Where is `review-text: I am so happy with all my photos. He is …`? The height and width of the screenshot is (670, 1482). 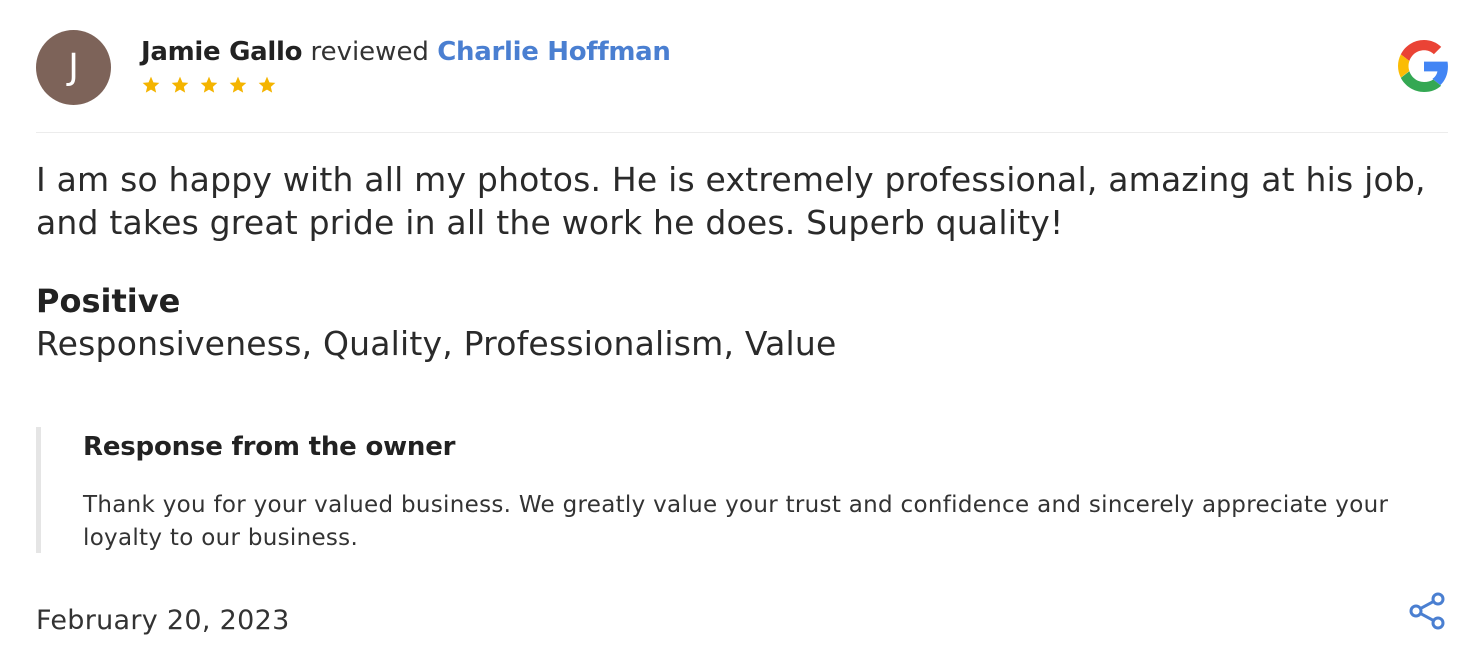
review-text: I am so happy with all my photos. He is … is located at coordinates (731, 201).